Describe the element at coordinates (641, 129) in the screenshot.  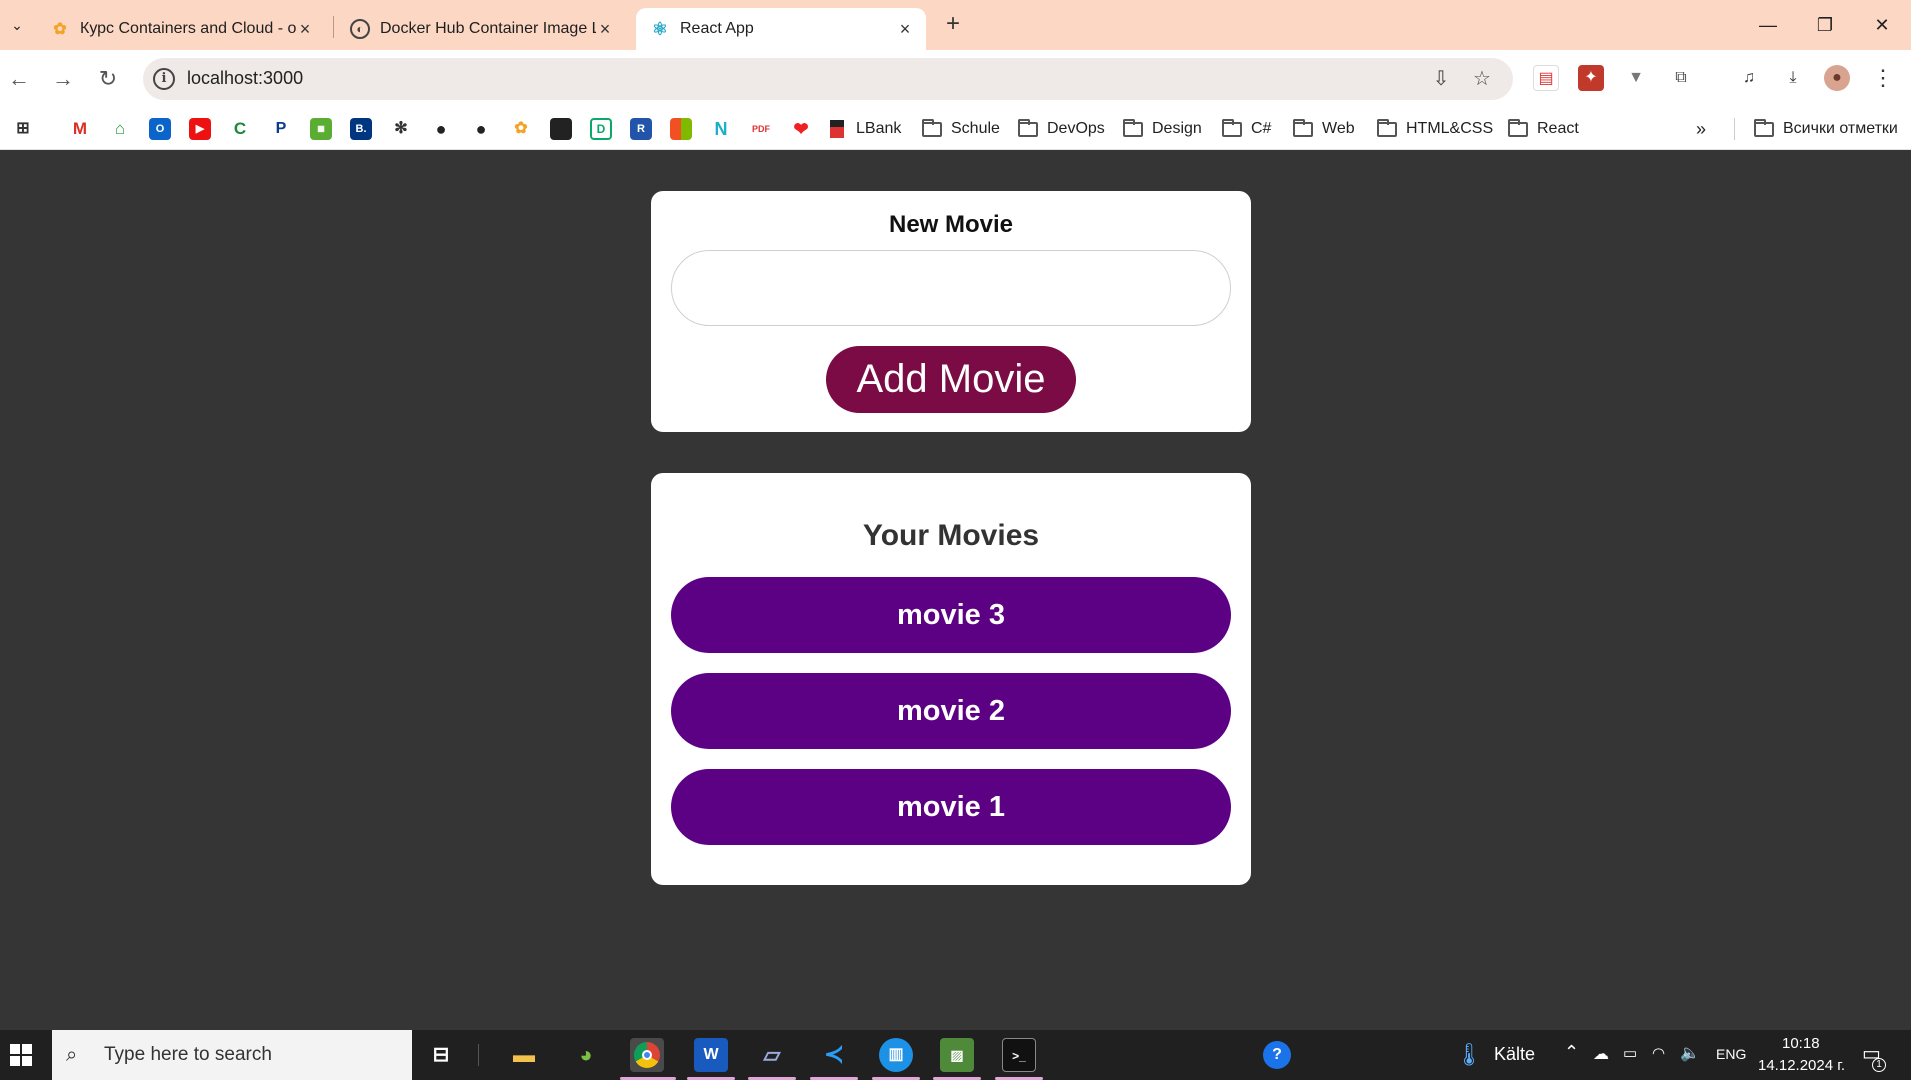
I see `r-icon: R` at that location.